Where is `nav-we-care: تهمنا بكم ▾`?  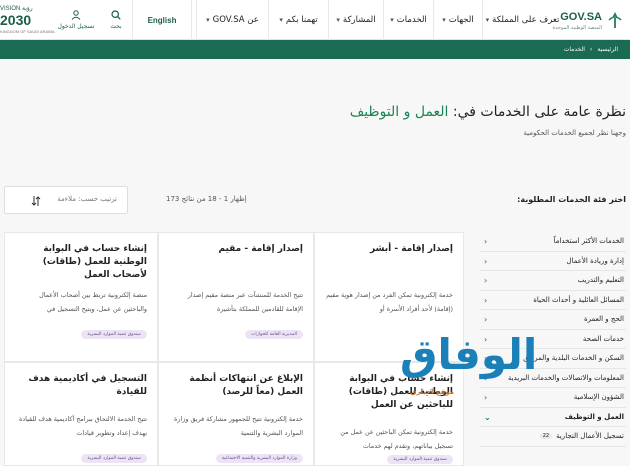
nav-we-care: تهمنا بكم ▾ is located at coordinates (298, 20).